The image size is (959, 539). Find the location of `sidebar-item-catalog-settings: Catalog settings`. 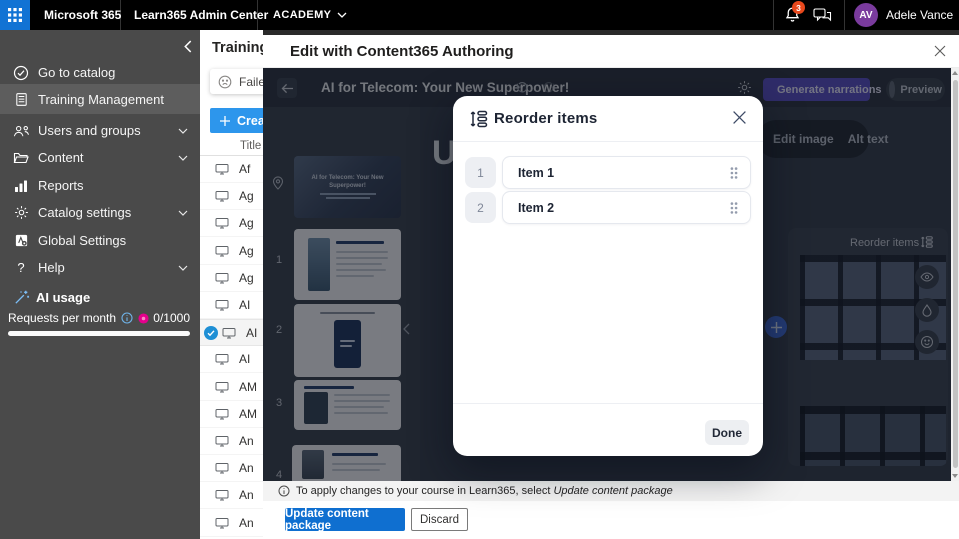

sidebar-item-catalog-settings: Catalog settings is located at coordinates (100, 212).